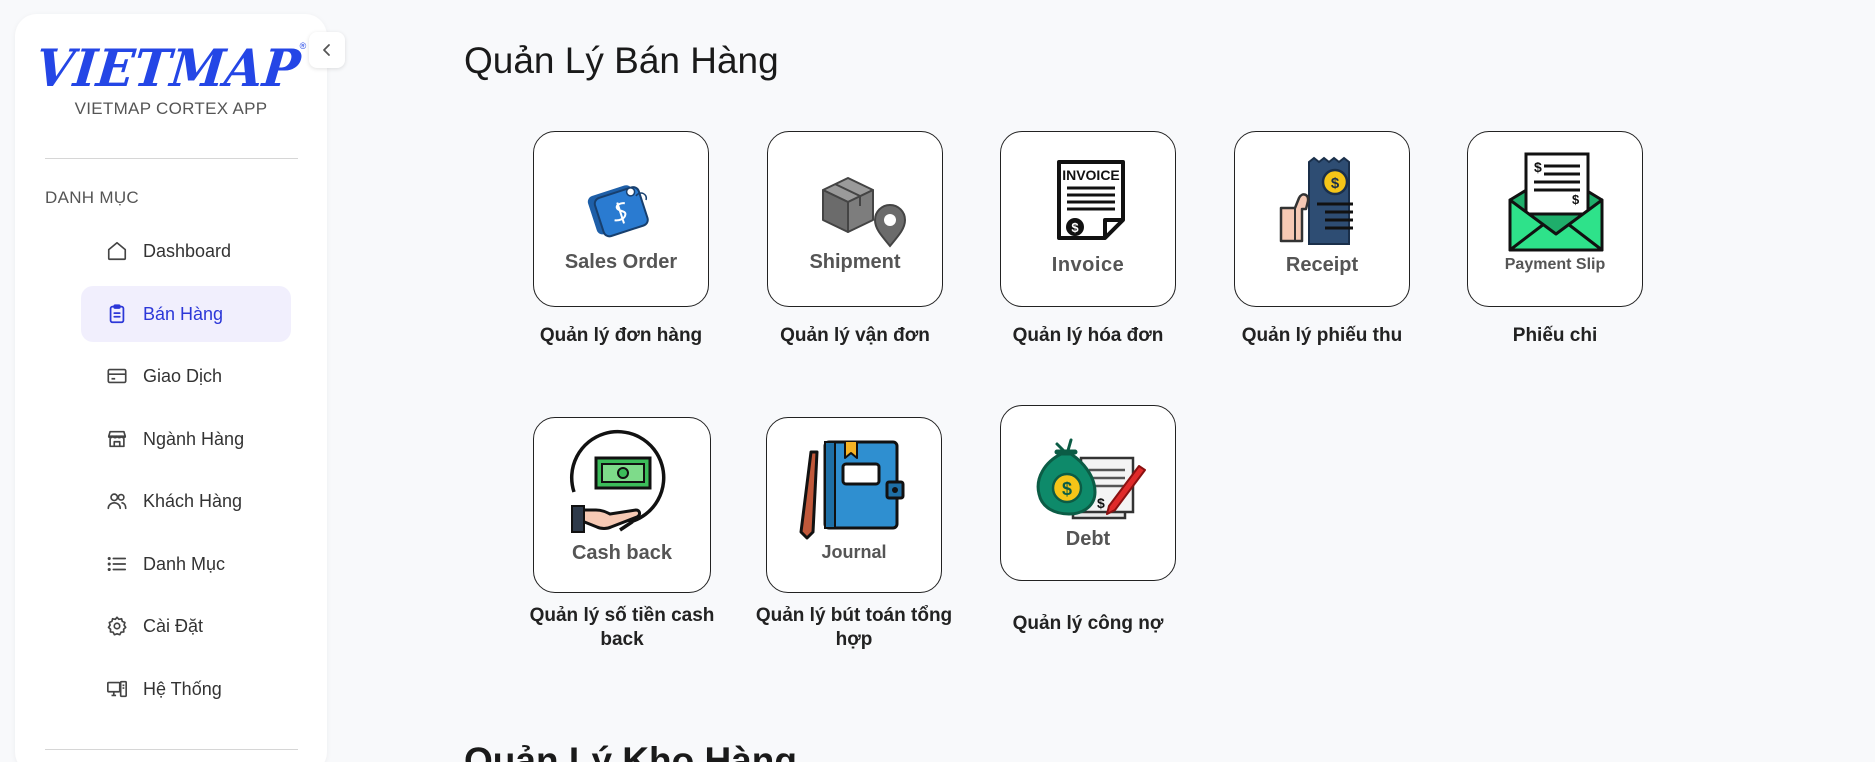 This screenshot has width=1875, height=762. What do you see at coordinates (618, 211) in the screenshot?
I see `sales-order-icon` at bounding box center [618, 211].